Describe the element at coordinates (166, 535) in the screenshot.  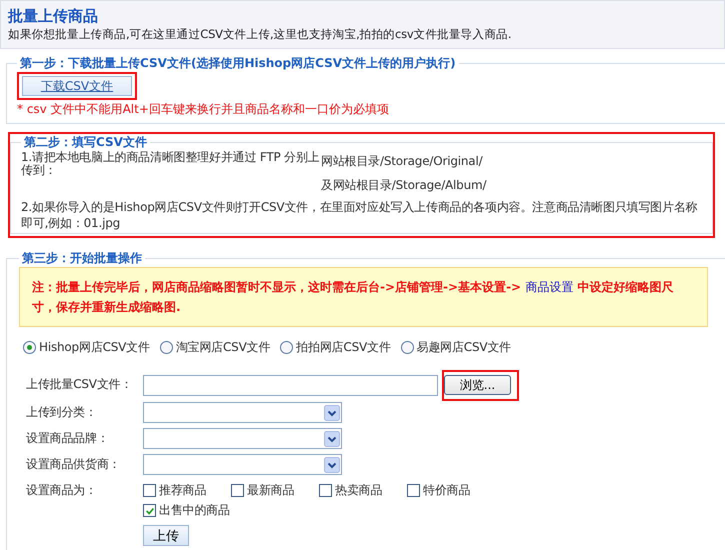
I see `upload-button: 上传` at that location.